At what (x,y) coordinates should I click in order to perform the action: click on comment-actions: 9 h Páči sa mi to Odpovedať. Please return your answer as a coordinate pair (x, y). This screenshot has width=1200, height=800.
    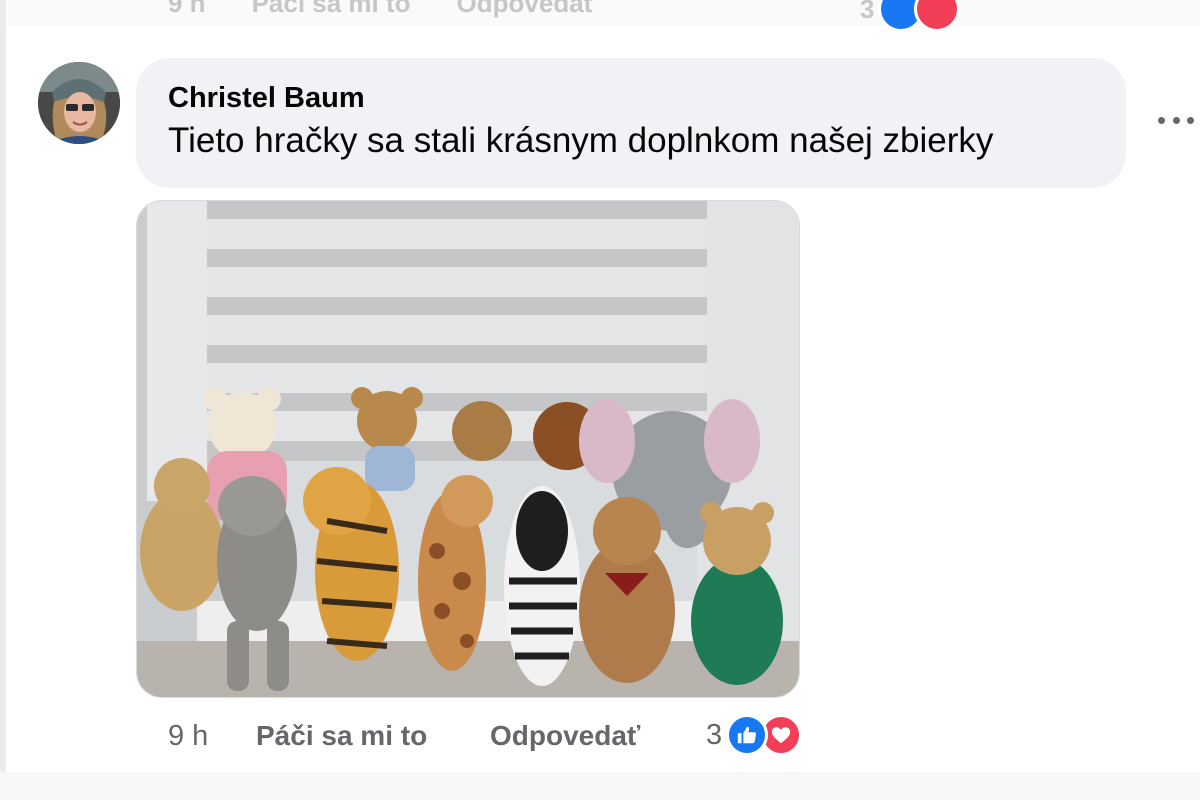
    Looking at the image, I should click on (404, 736).